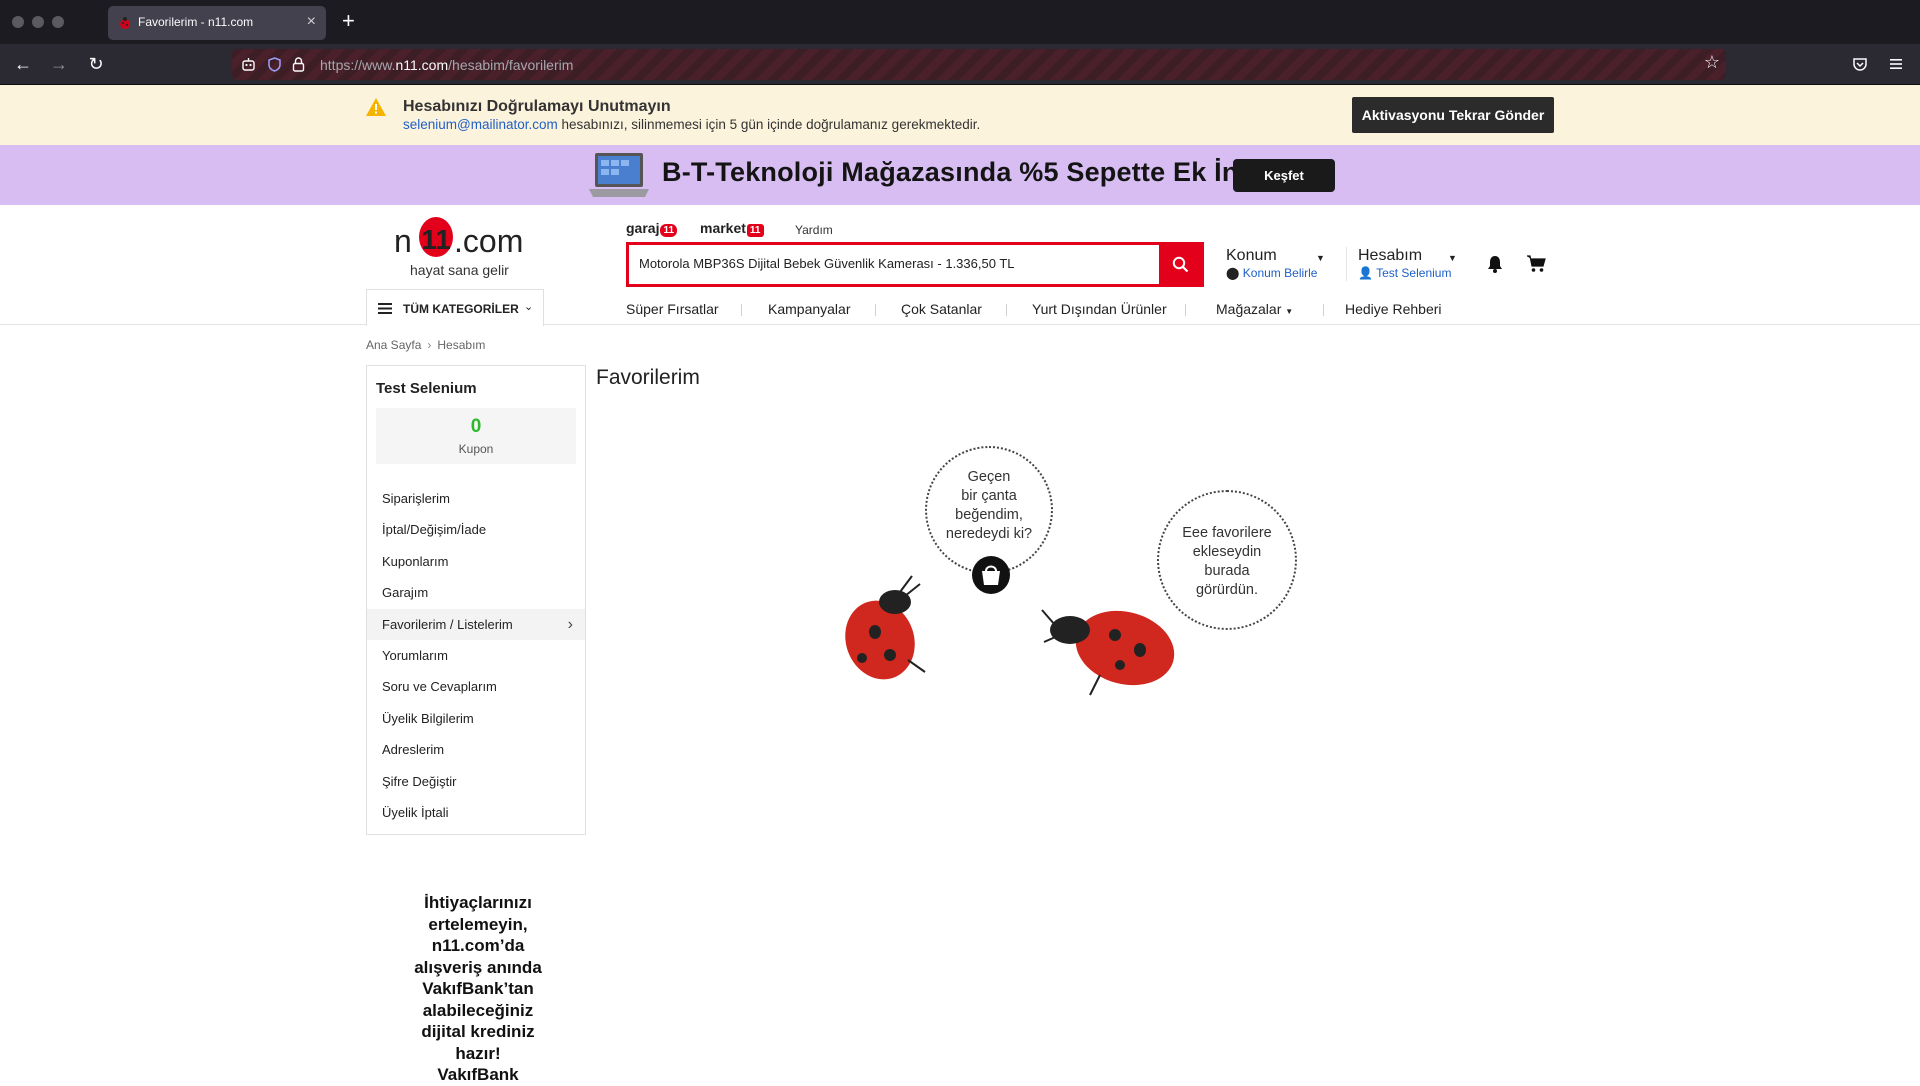 Image resolution: width=1920 pixels, height=1086 pixels. What do you see at coordinates (941, 309) in the screenshot?
I see `nav-best-sellers: Çok Satanlar` at bounding box center [941, 309].